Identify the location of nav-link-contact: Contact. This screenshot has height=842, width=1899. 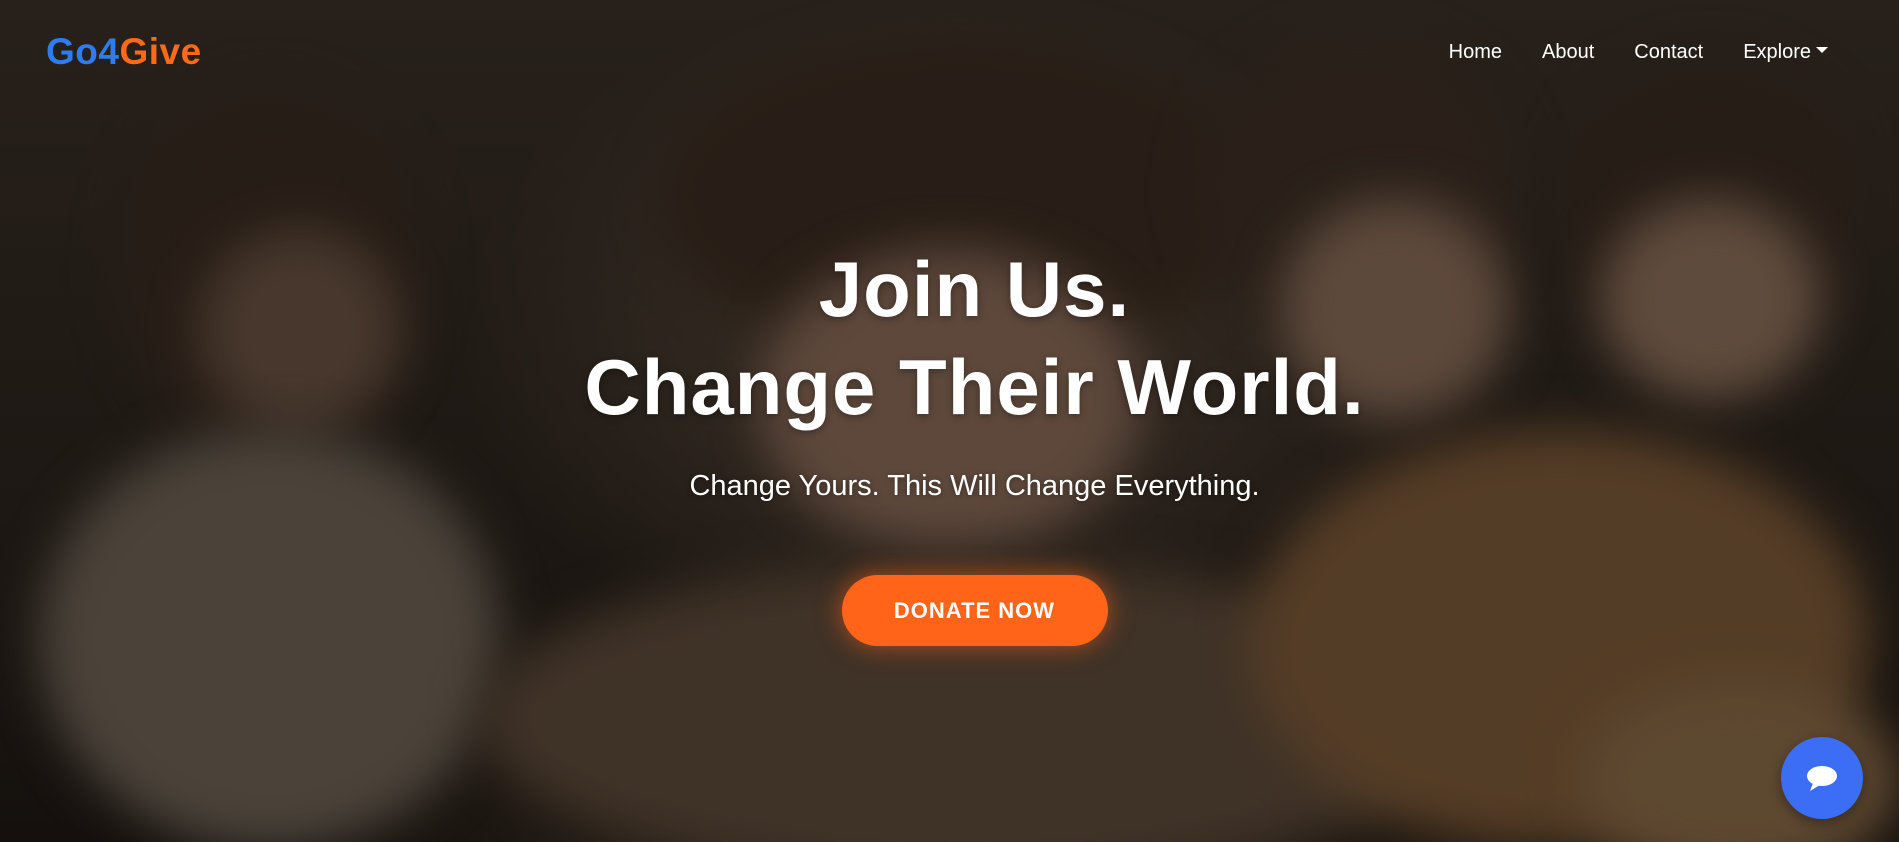
(1668, 52).